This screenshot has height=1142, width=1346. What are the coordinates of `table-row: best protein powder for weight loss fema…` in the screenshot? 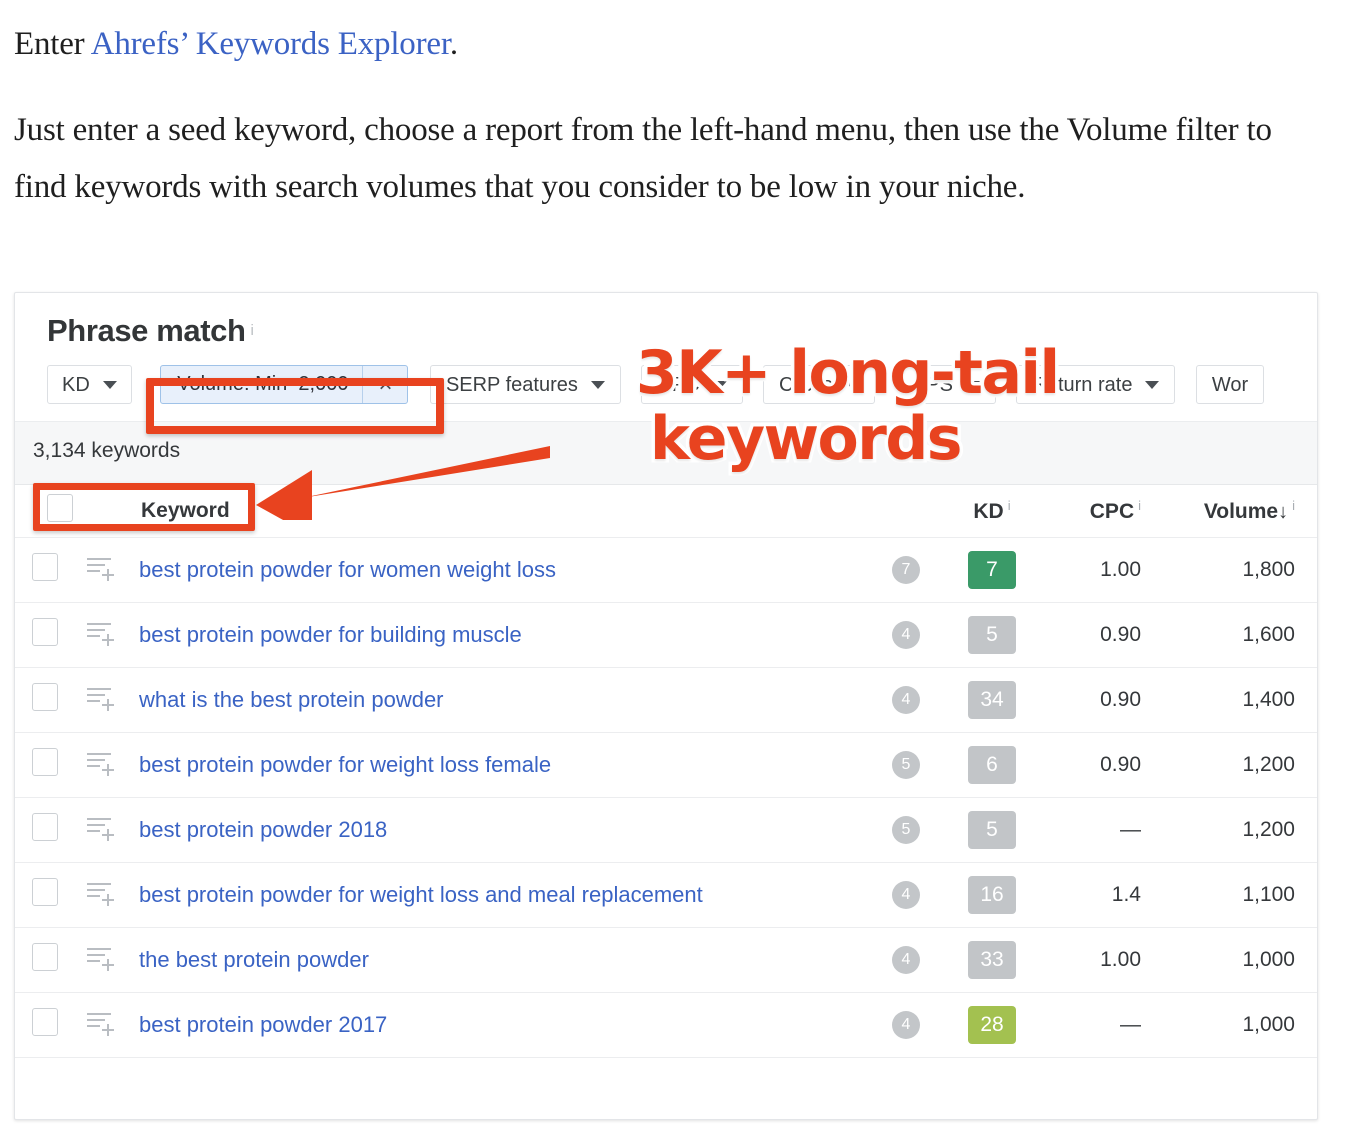 It's located at (666, 765).